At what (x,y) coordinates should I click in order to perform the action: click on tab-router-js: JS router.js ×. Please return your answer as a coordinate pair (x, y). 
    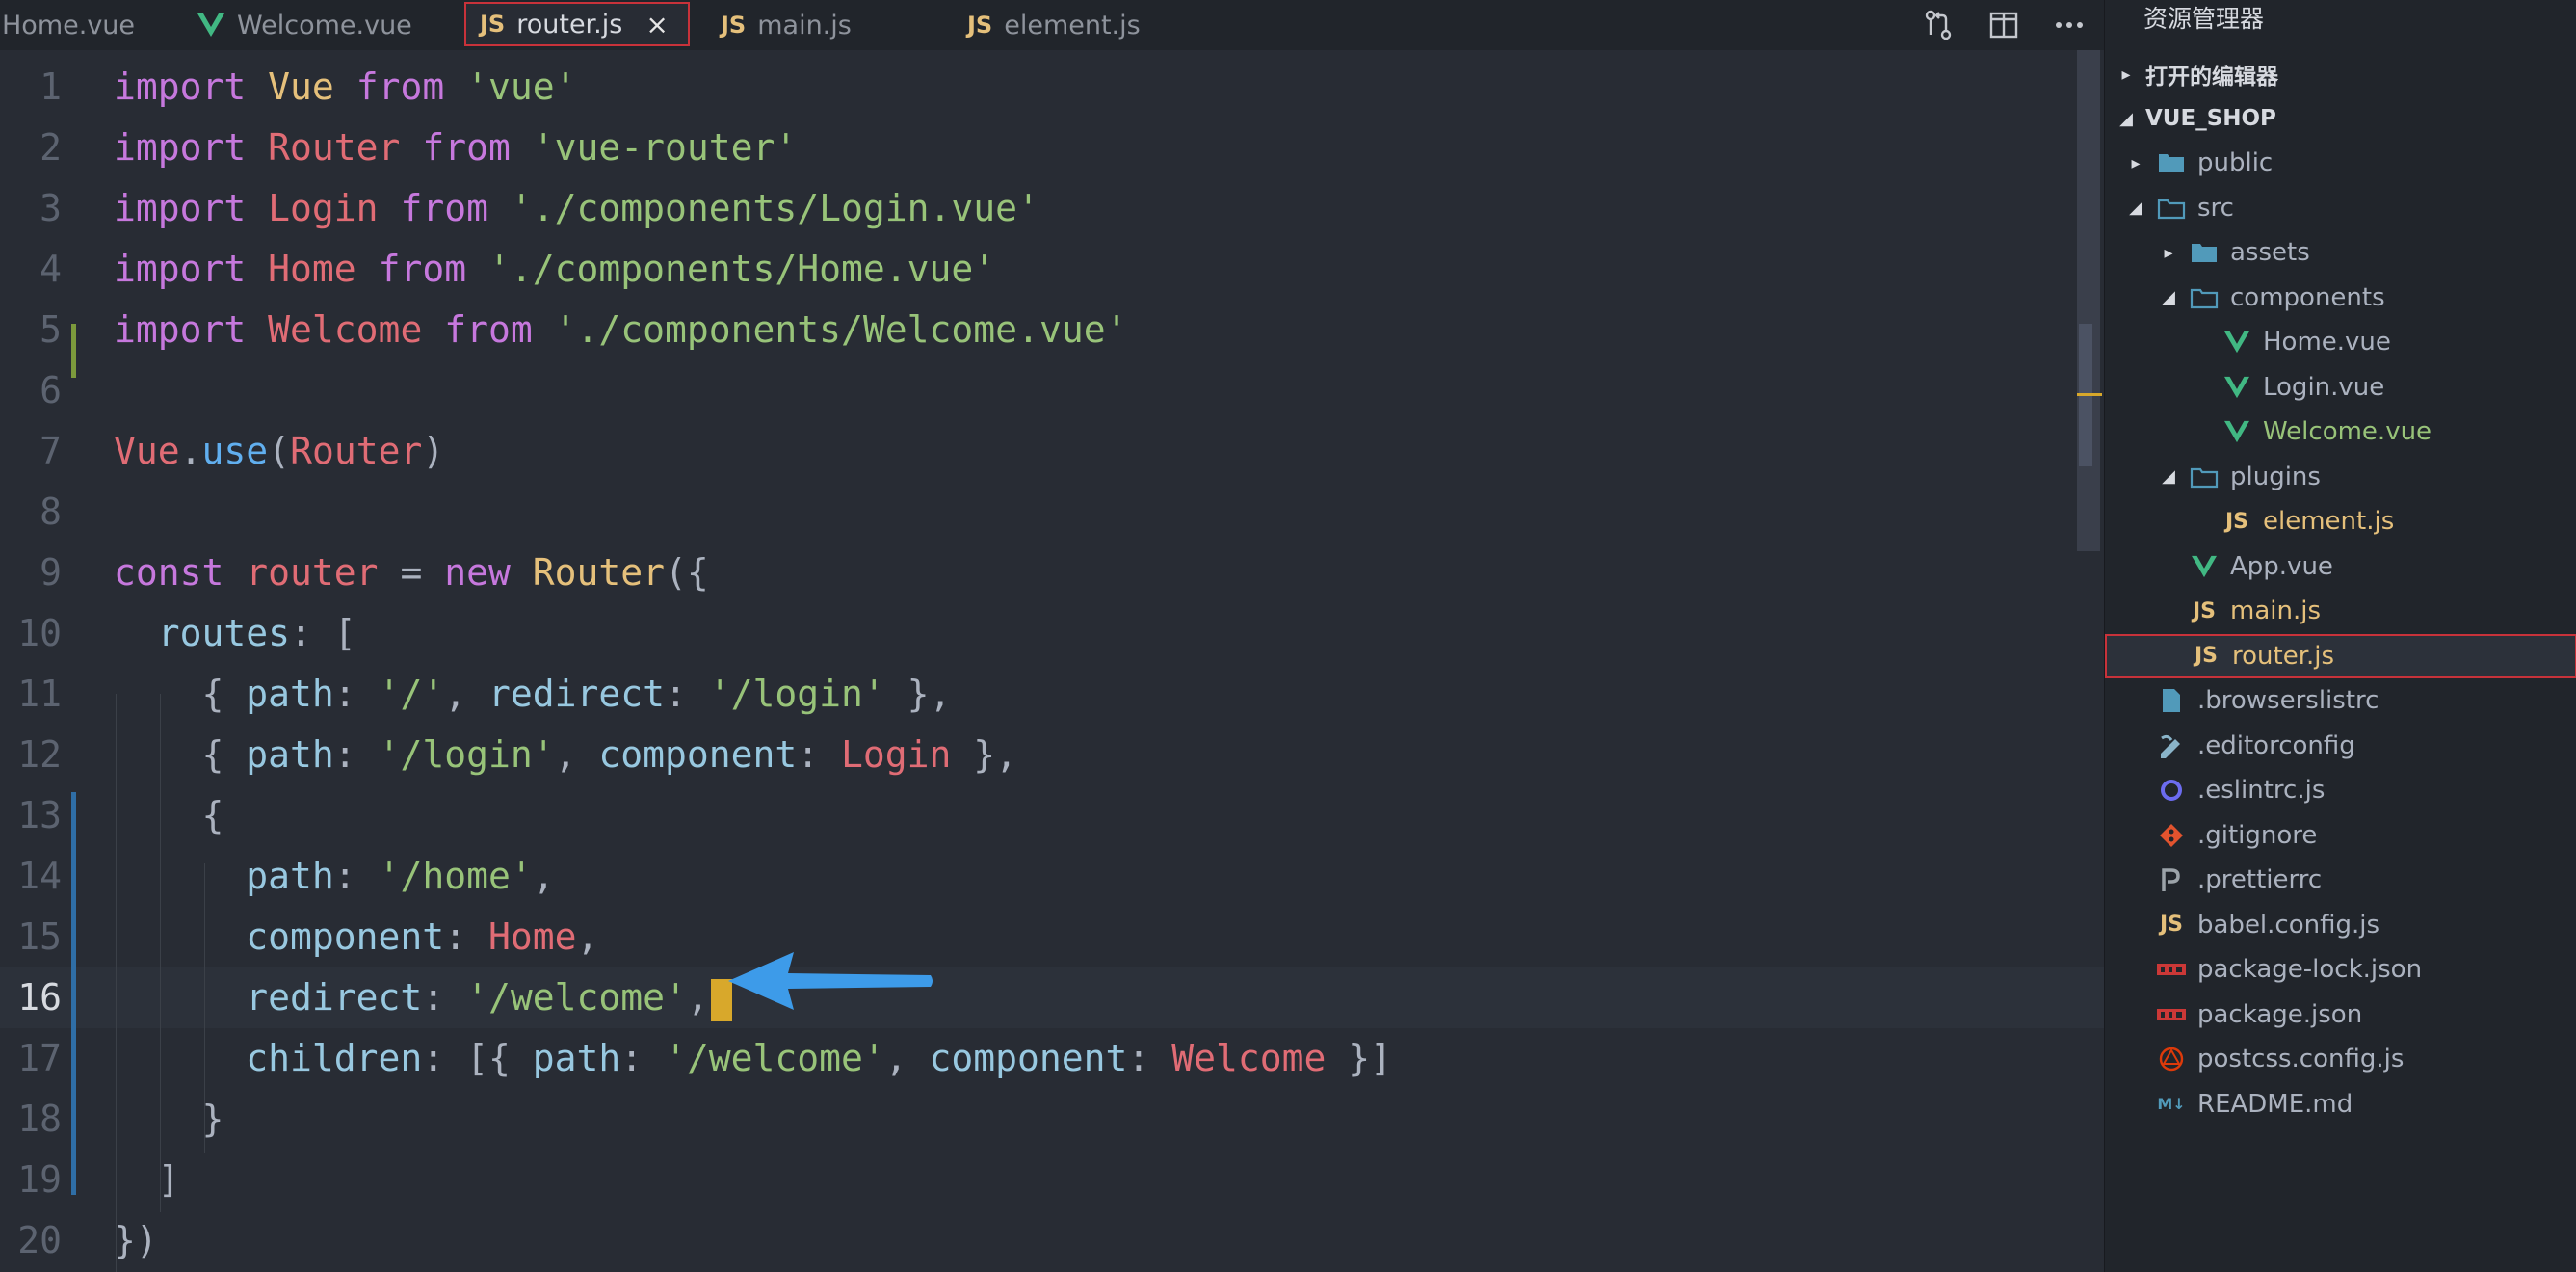
    Looking at the image, I should click on (577, 24).